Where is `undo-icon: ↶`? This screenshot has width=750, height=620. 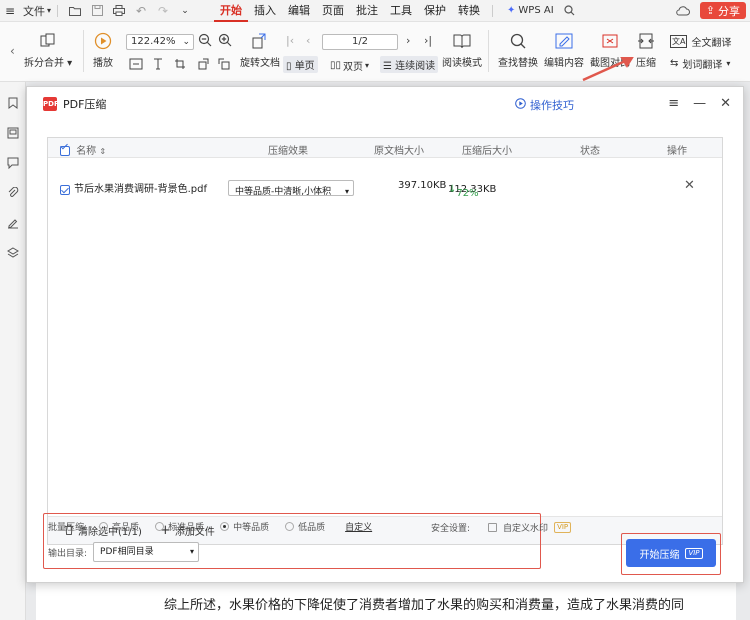 undo-icon: ↶ is located at coordinates (141, 11).